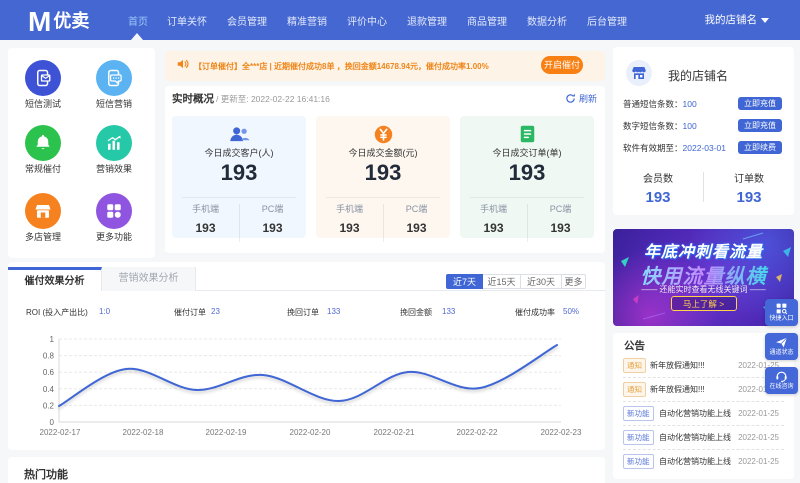  Describe the element at coordinates (52, 339) in the screenshot. I see `svg-text: 1` at that location.